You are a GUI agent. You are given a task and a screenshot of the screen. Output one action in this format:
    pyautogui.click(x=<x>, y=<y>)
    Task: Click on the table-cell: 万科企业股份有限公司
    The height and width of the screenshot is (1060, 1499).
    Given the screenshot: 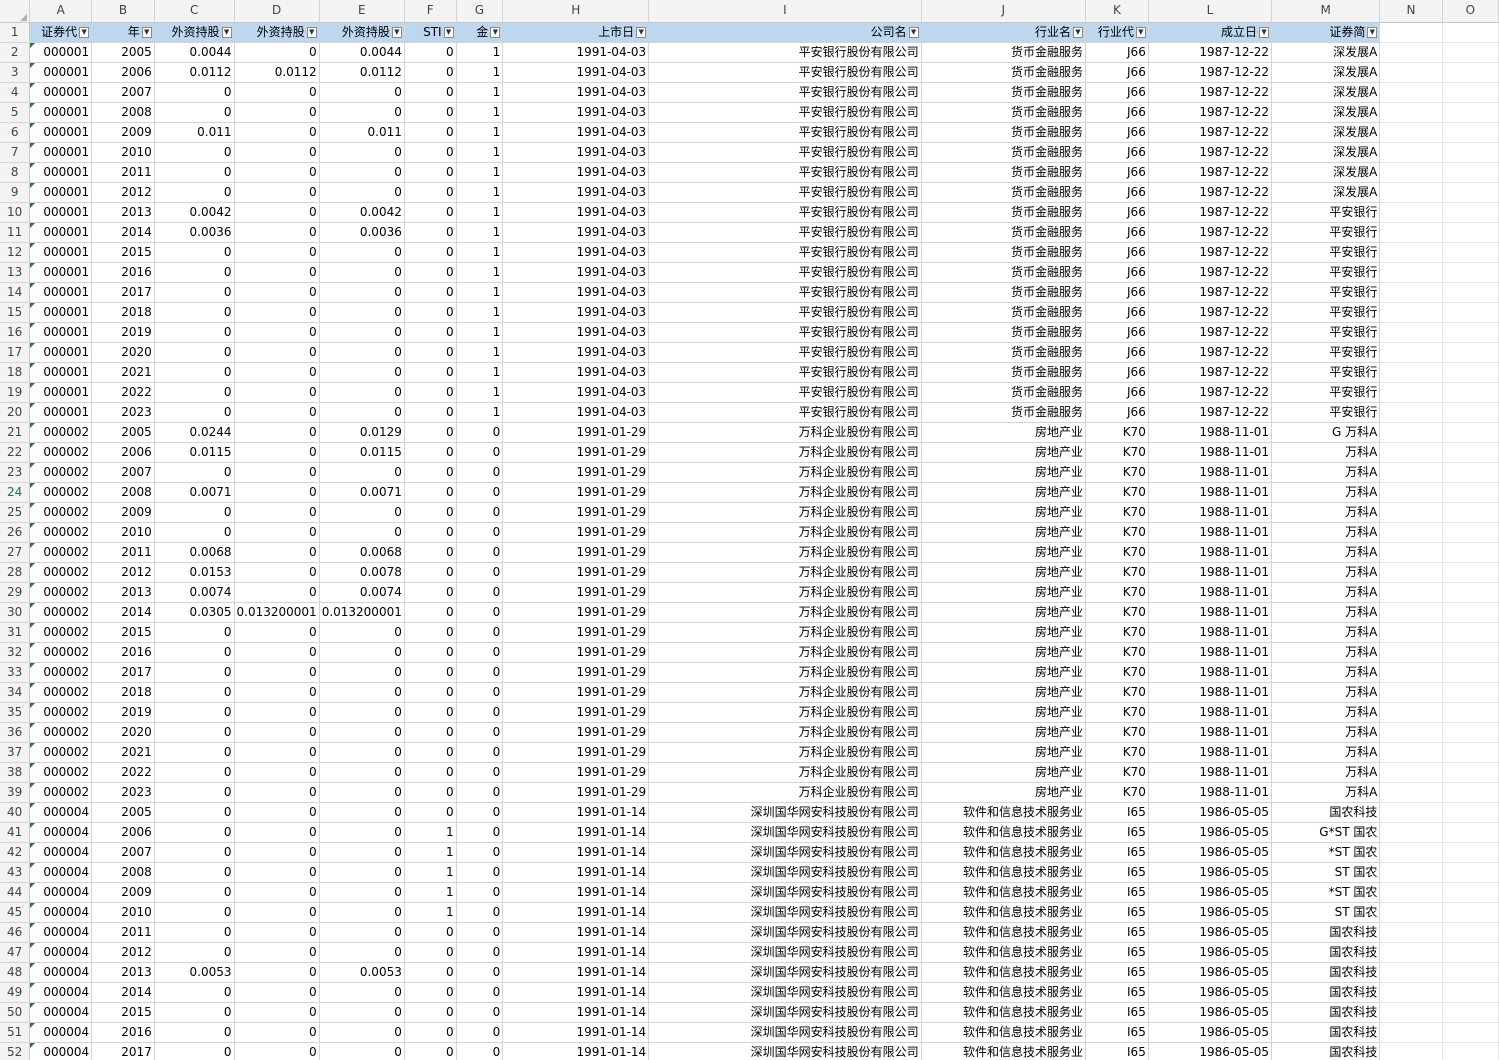 What is the action you would take?
    pyautogui.click(x=785, y=792)
    